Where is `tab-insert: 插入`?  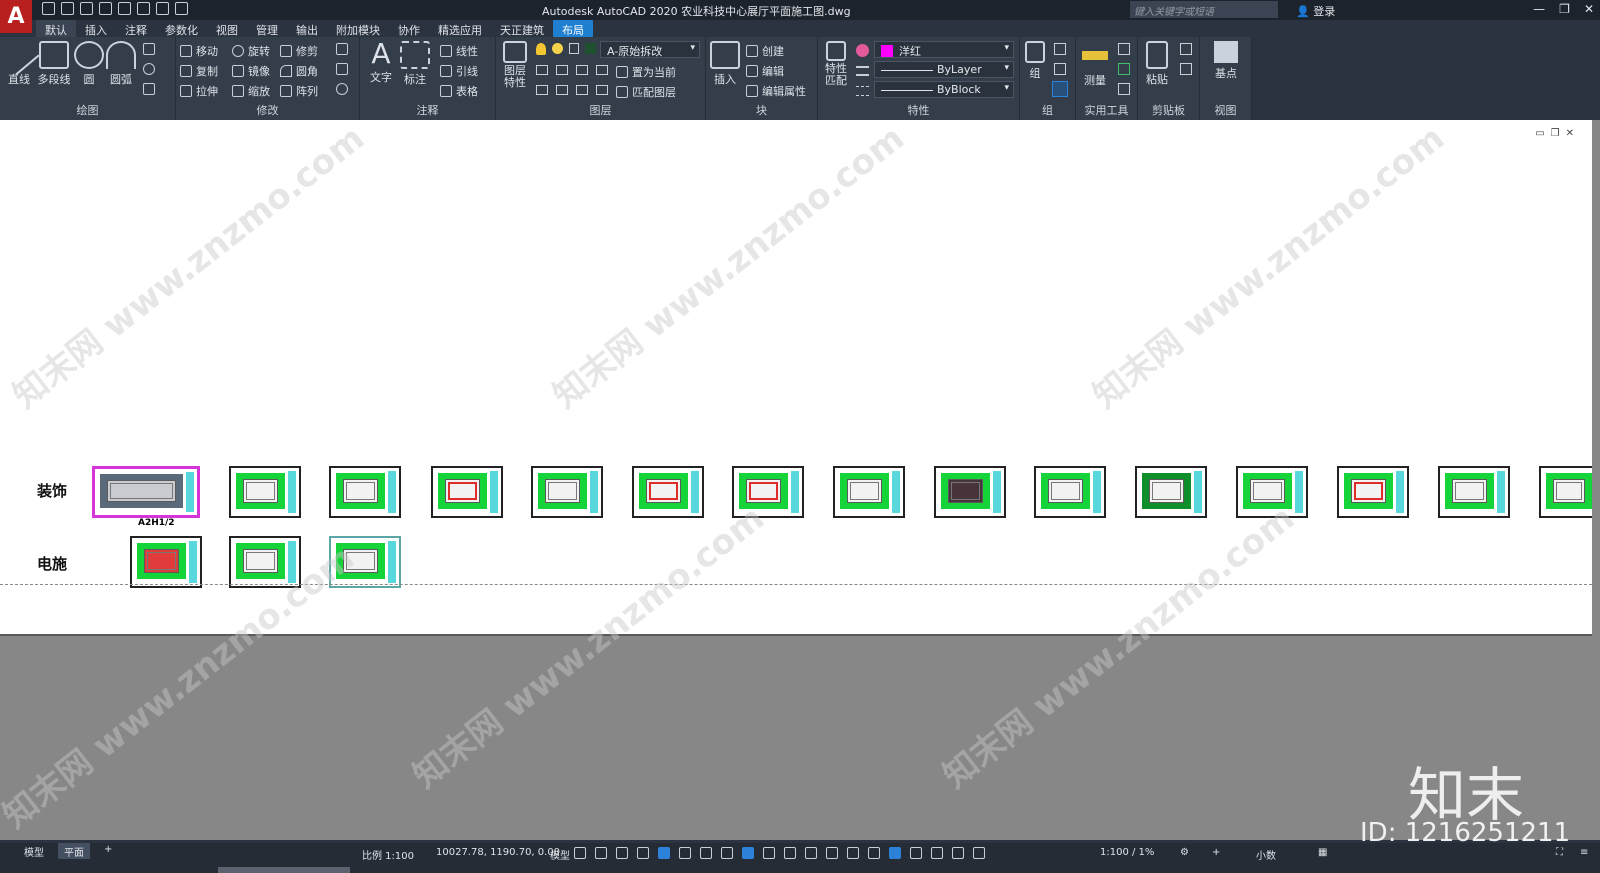
tab-insert: 插入 is located at coordinates (96, 28).